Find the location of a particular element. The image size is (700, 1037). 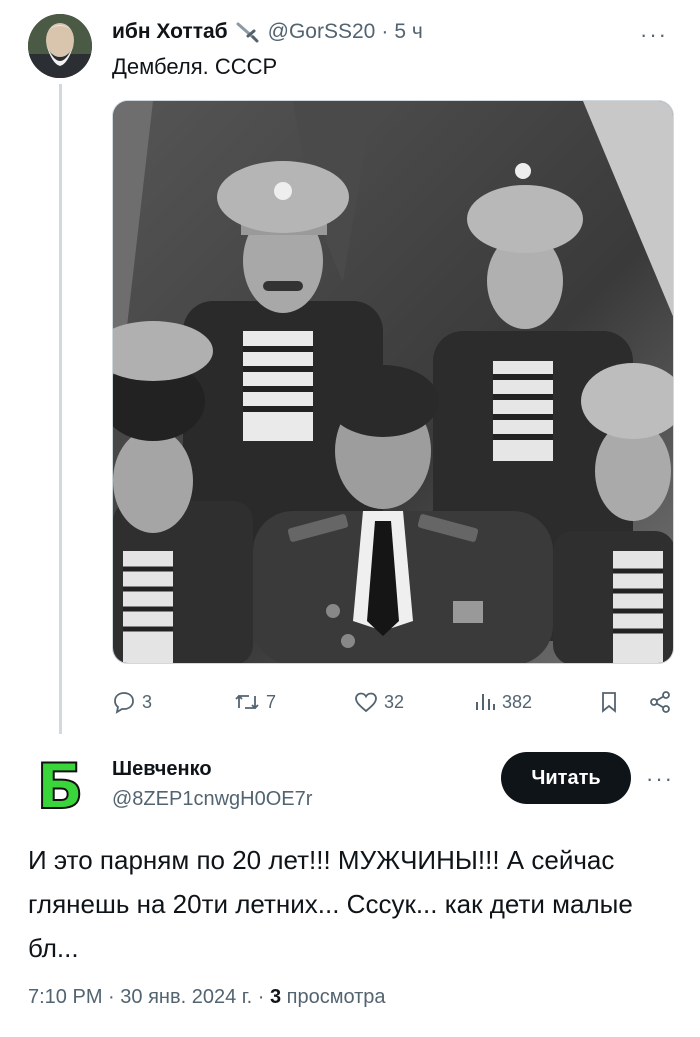

views-button: 382 is located at coordinates (503, 702).